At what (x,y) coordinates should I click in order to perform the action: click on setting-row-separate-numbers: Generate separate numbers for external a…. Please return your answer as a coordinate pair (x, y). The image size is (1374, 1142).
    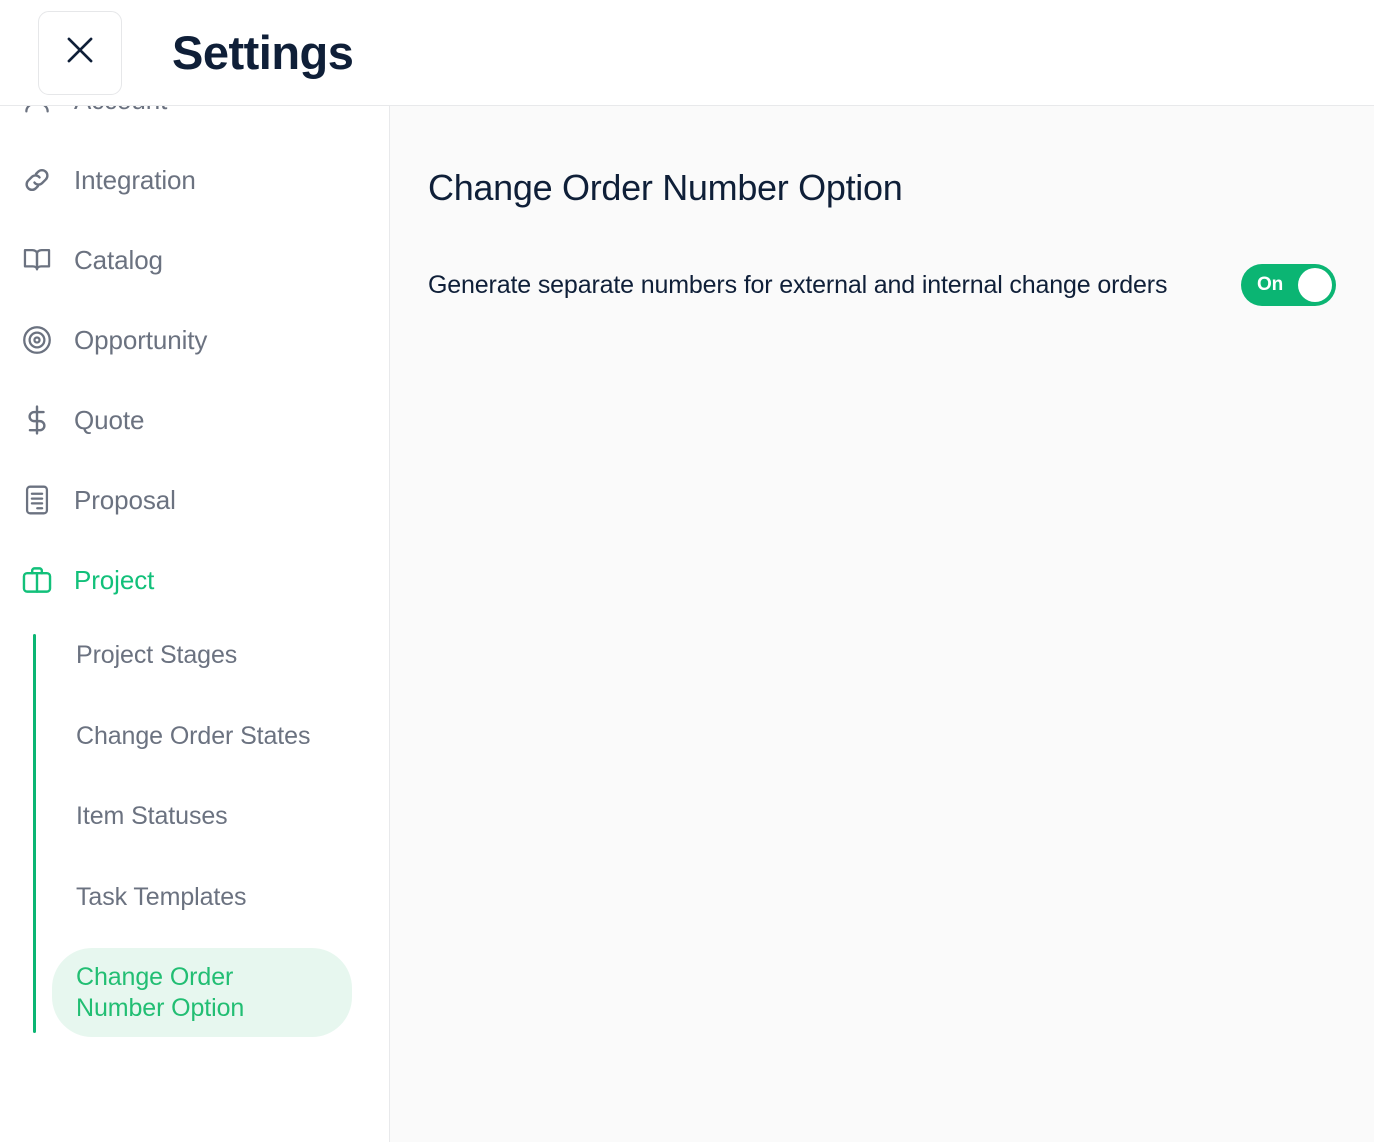
    Looking at the image, I should click on (882, 284).